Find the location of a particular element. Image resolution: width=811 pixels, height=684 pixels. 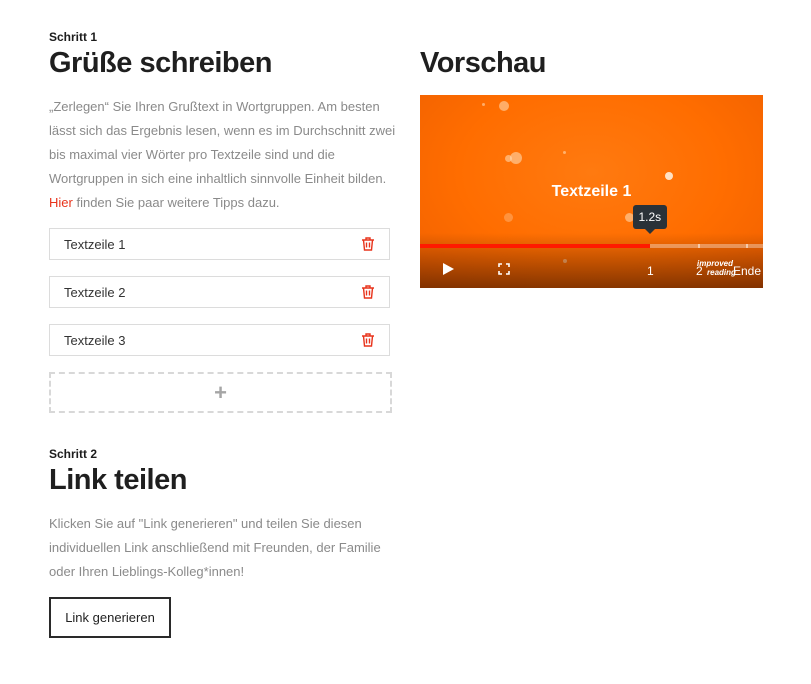

plus-icon: + is located at coordinates (220, 392).